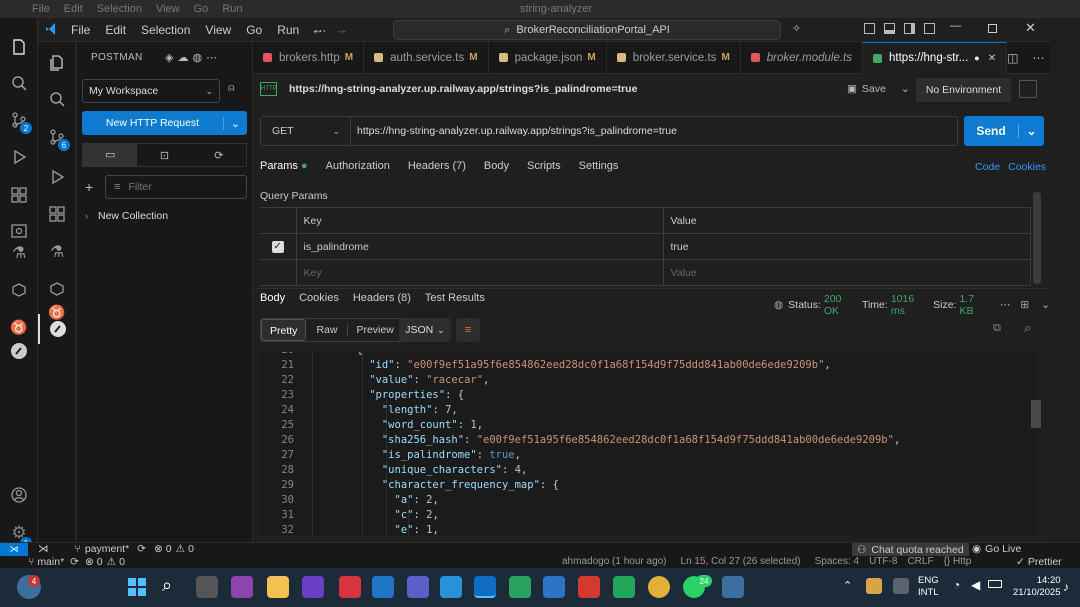 This screenshot has height=607, width=1080. Describe the element at coordinates (317, 29) in the screenshot. I see `back-arrow-icon: ←` at that location.